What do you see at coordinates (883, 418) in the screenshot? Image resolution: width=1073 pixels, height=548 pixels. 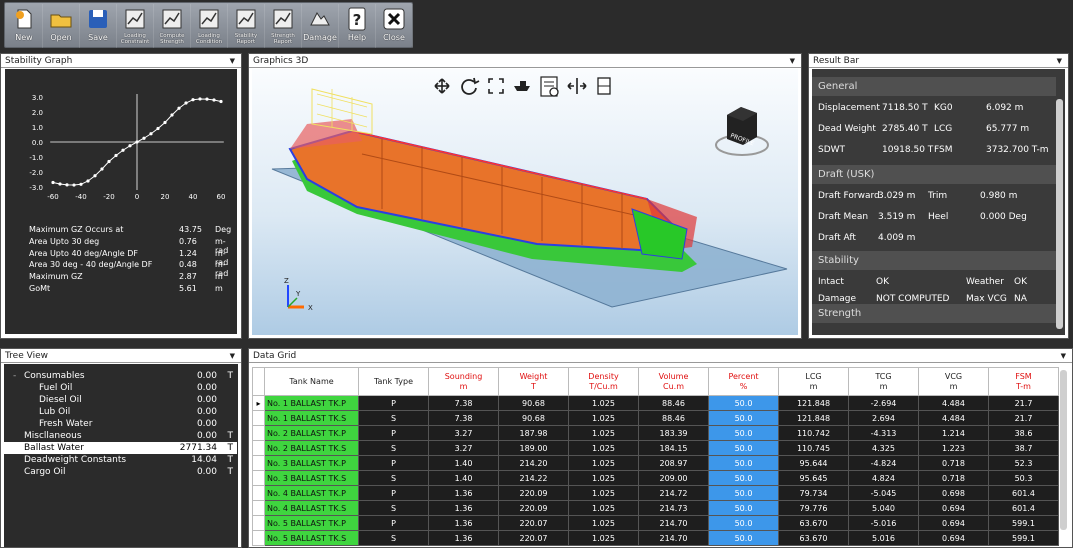 I see `table-cell: 2.694` at bounding box center [883, 418].